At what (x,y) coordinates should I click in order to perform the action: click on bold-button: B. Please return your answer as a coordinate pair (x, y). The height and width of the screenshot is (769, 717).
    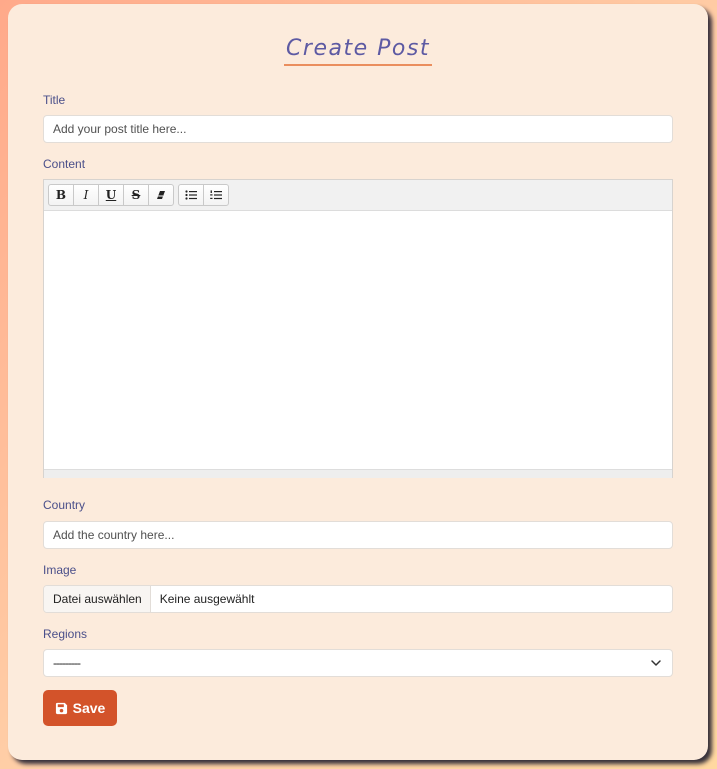
    Looking at the image, I should click on (61, 195).